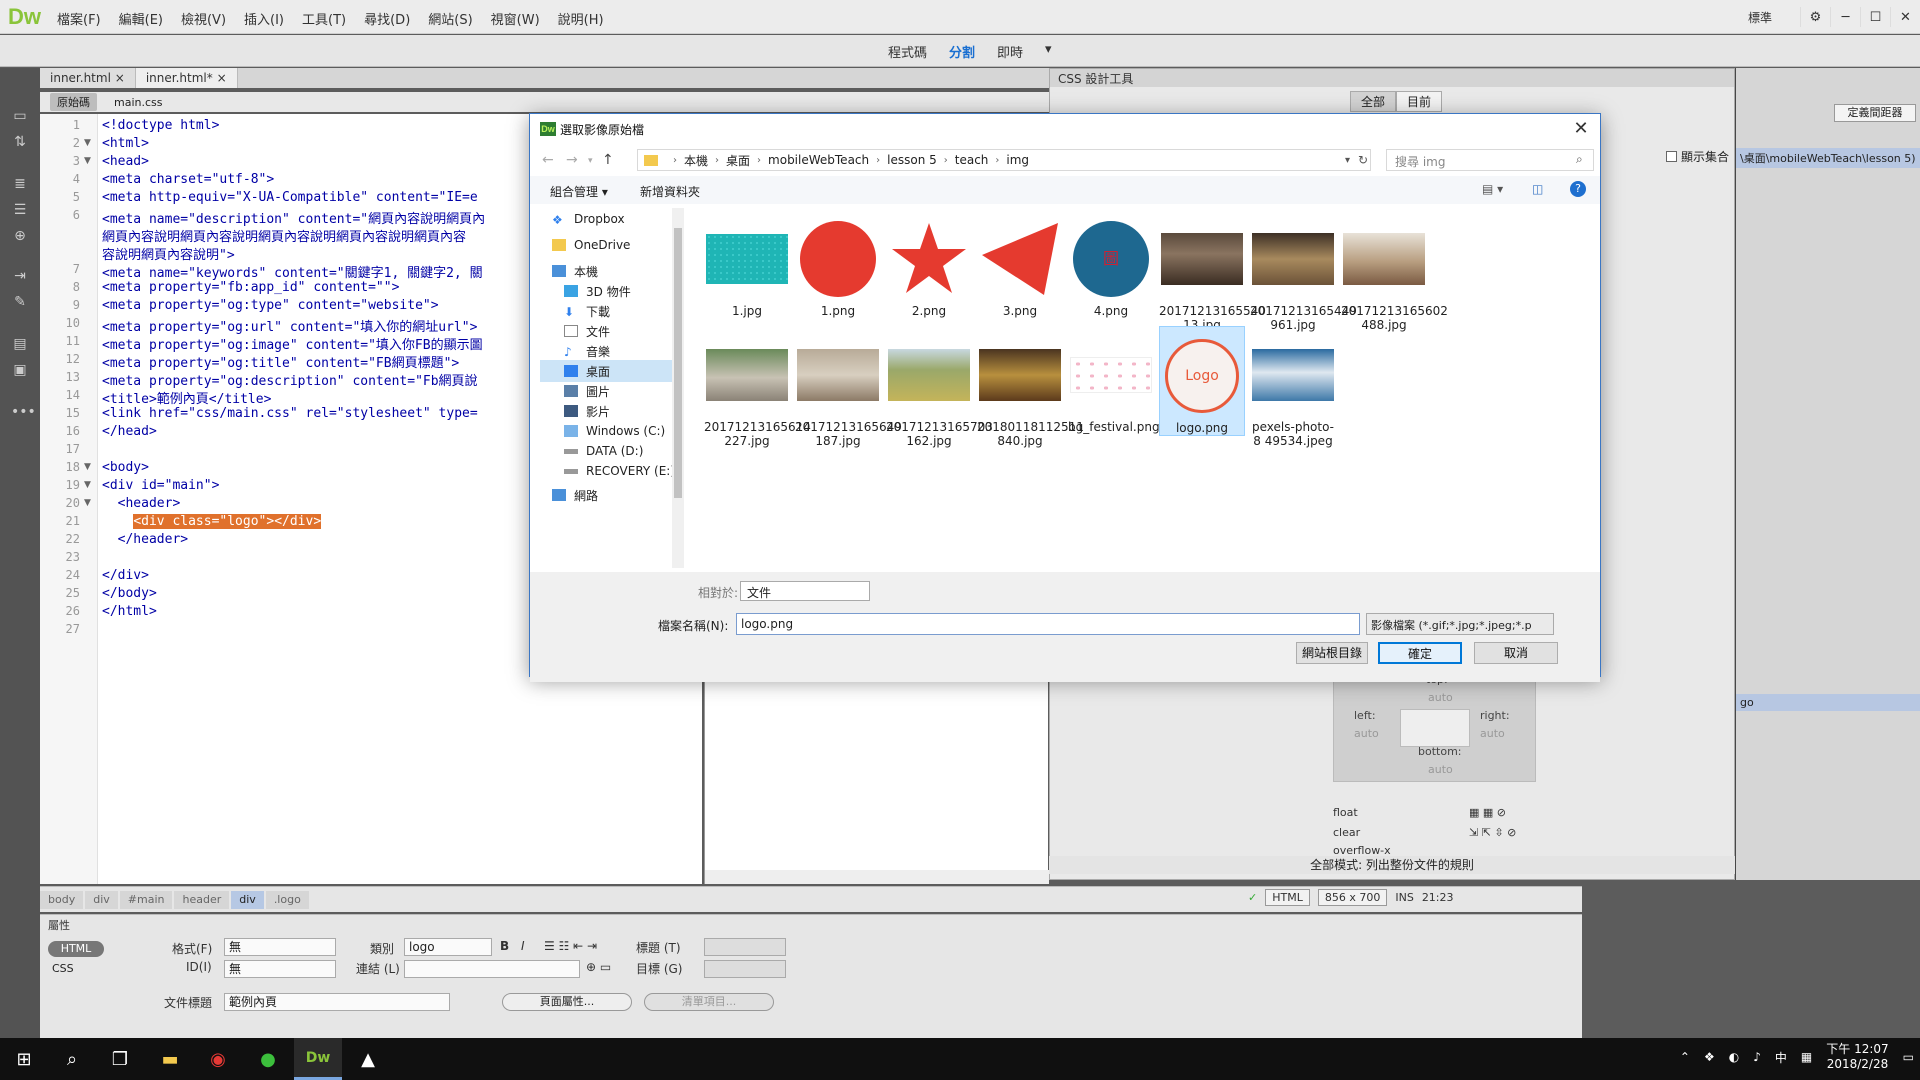 The image size is (1920, 1080). I want to click on nav-scrollbar, so click(678, 388).